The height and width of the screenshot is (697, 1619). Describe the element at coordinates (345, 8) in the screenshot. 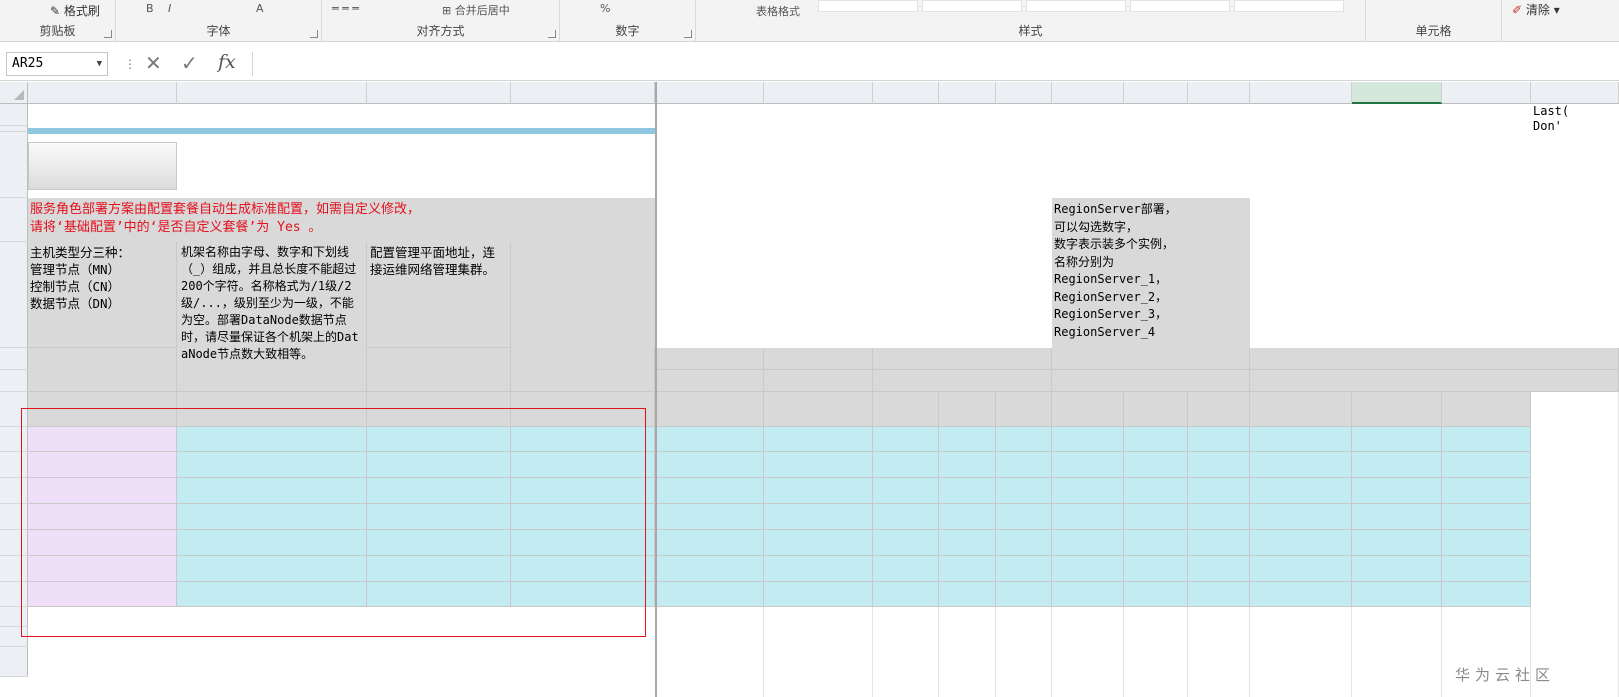

I see `align-icon: ═ ═ ═` at that location.